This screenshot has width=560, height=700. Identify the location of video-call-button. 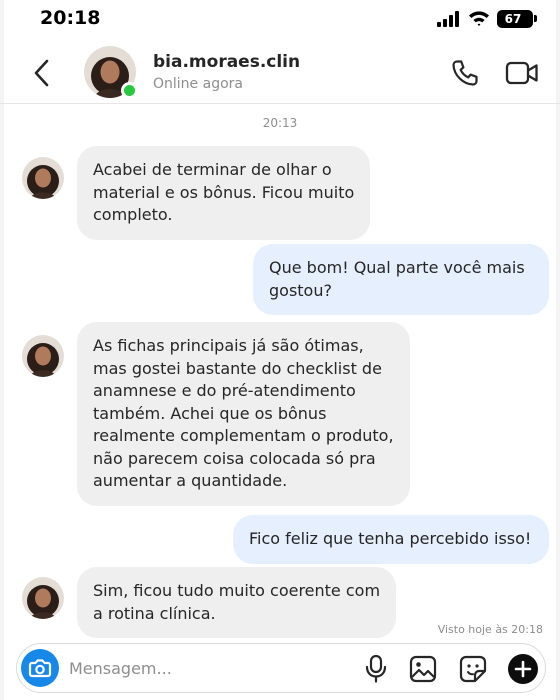
(522, 73).